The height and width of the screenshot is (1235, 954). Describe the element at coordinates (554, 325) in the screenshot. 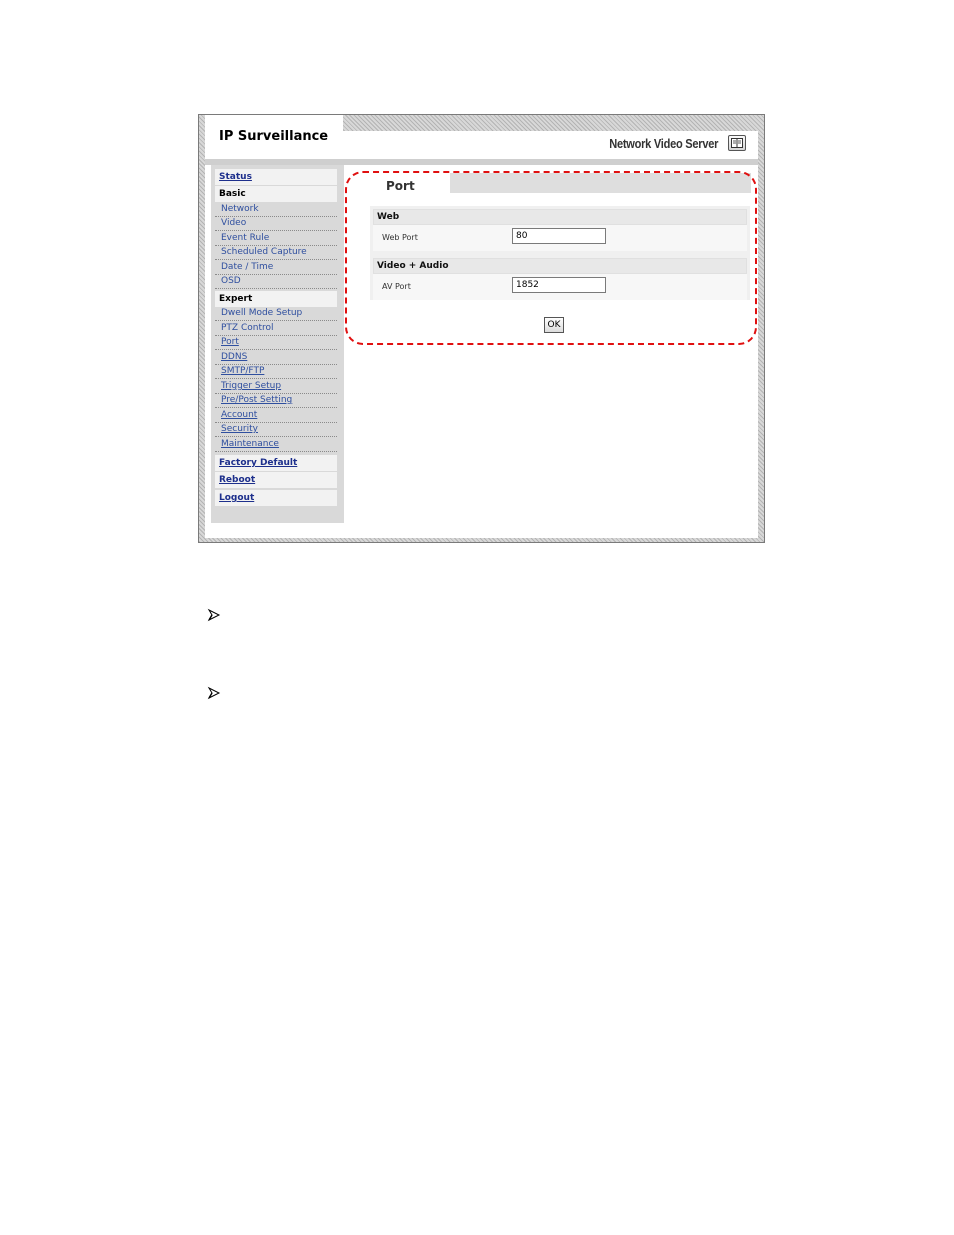

I see `ok-button: OK` at that location.